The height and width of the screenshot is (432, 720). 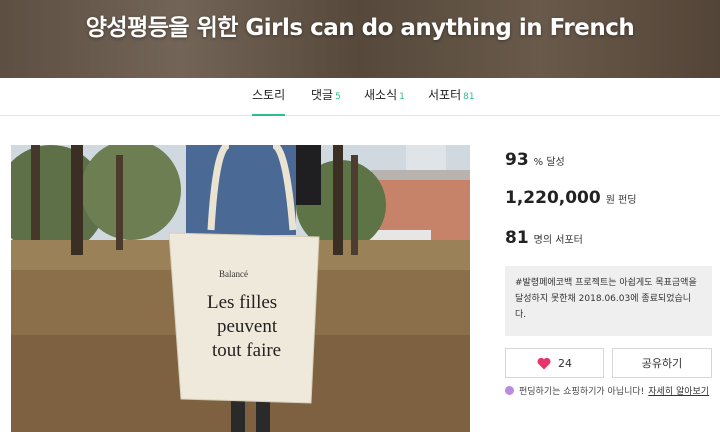 What do you see at coordinates (549, 162) in the screenshot?
I see `stat-percent-label: % 달성` at bounding box center [549, 162].